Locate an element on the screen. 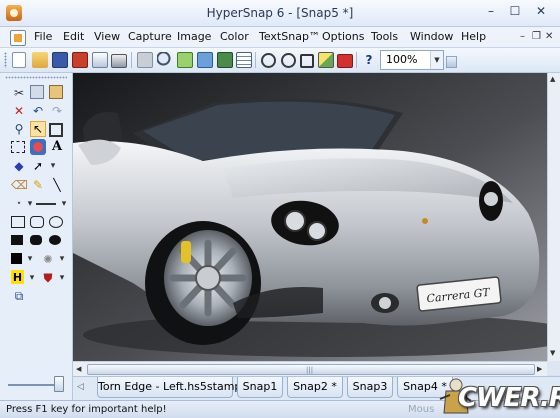  magic-wand-icon is located at coordinates (38, 147).